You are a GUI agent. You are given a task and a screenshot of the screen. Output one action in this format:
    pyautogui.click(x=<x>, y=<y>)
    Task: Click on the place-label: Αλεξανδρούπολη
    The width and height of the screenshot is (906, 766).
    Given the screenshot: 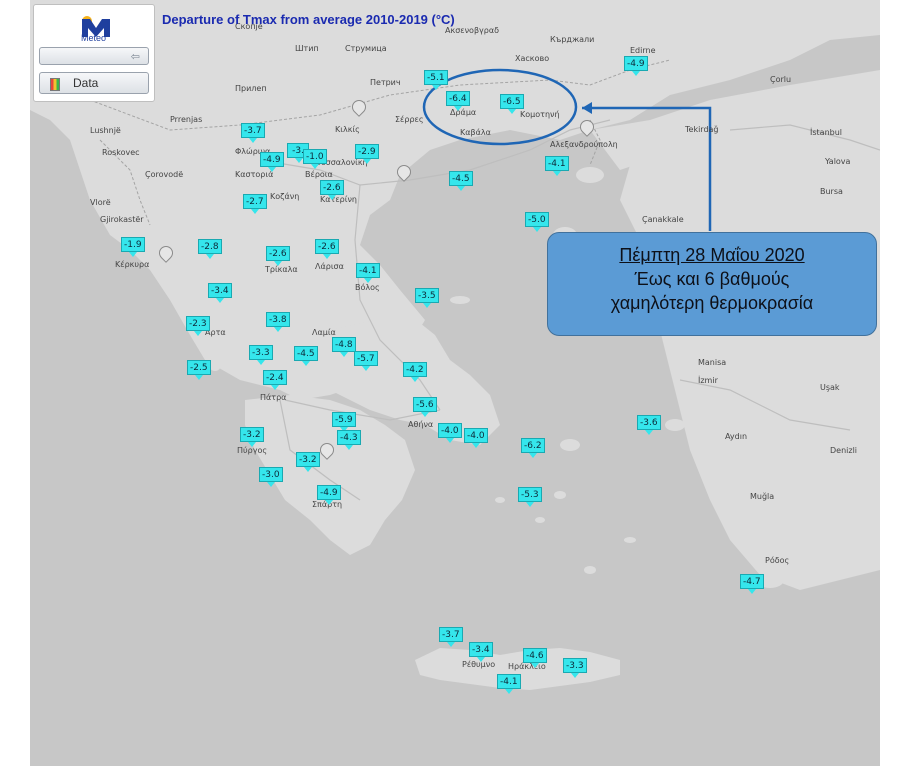 What is the action you would take?
    pyautogui.click(x=584, y=144)
    